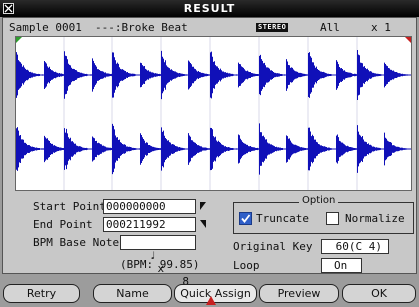 The width and height of the screenshot is (419, 307). Describe the element at coordinates (323, 214) in the screenshot. I see `option-group: Option Truncate Normalize` at that location.